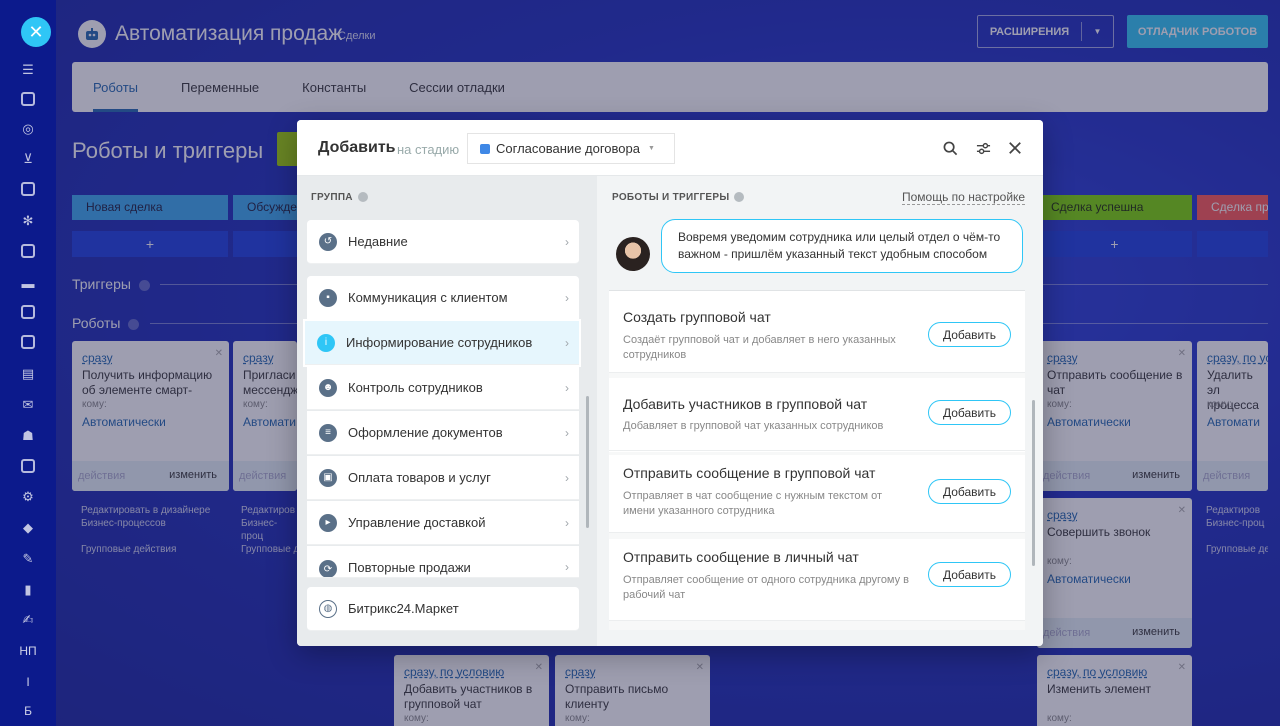 This screenshot has height=726, width=1280. Describe the element at coordinates (28, 129) in the screenshot. I see `target-icon: ◎` at that location.